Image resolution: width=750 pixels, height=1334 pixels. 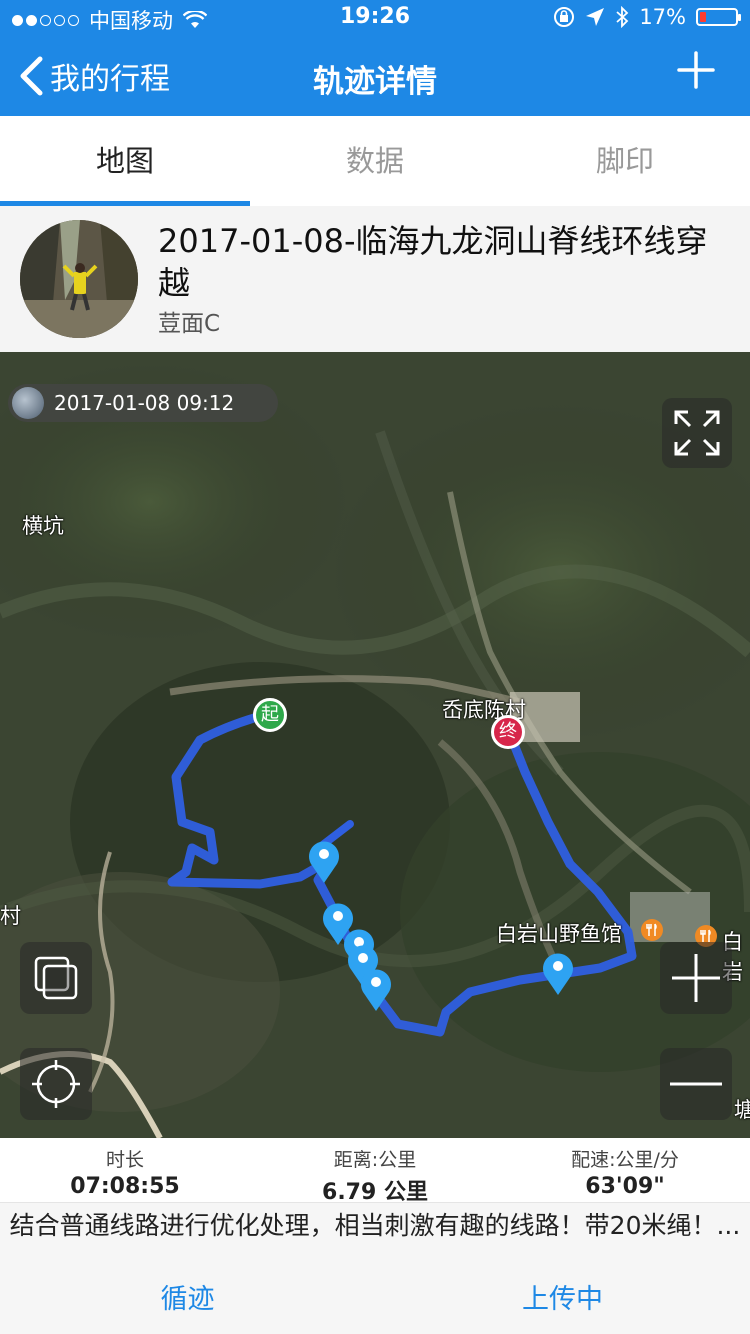 I want to click on track-author: 荳面C, so click(x=189, y=321).